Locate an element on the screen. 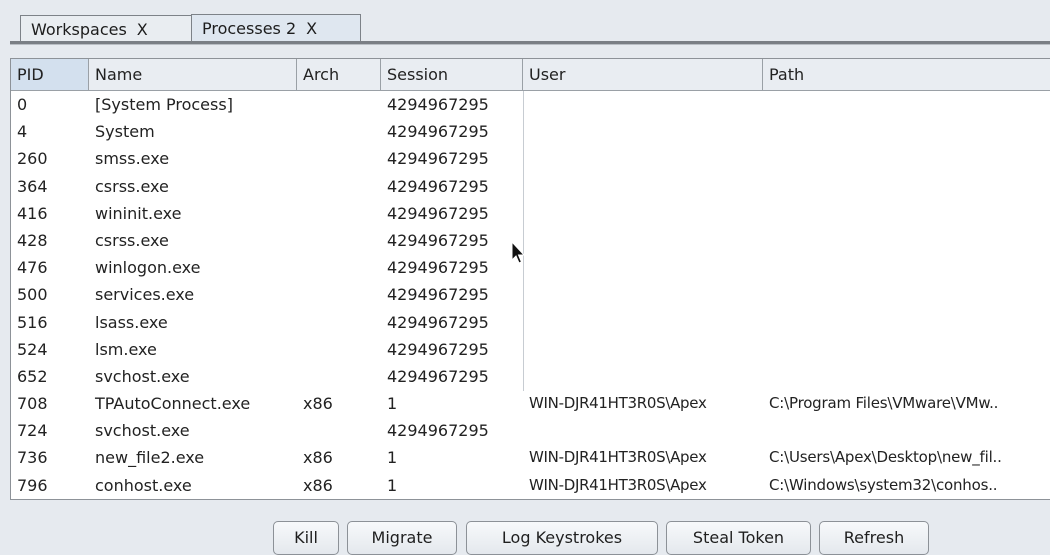 The width and height of the screenshot is (1050, 555). cell-name: TPAutoConnect.exe is located at coordinates (173, 404).